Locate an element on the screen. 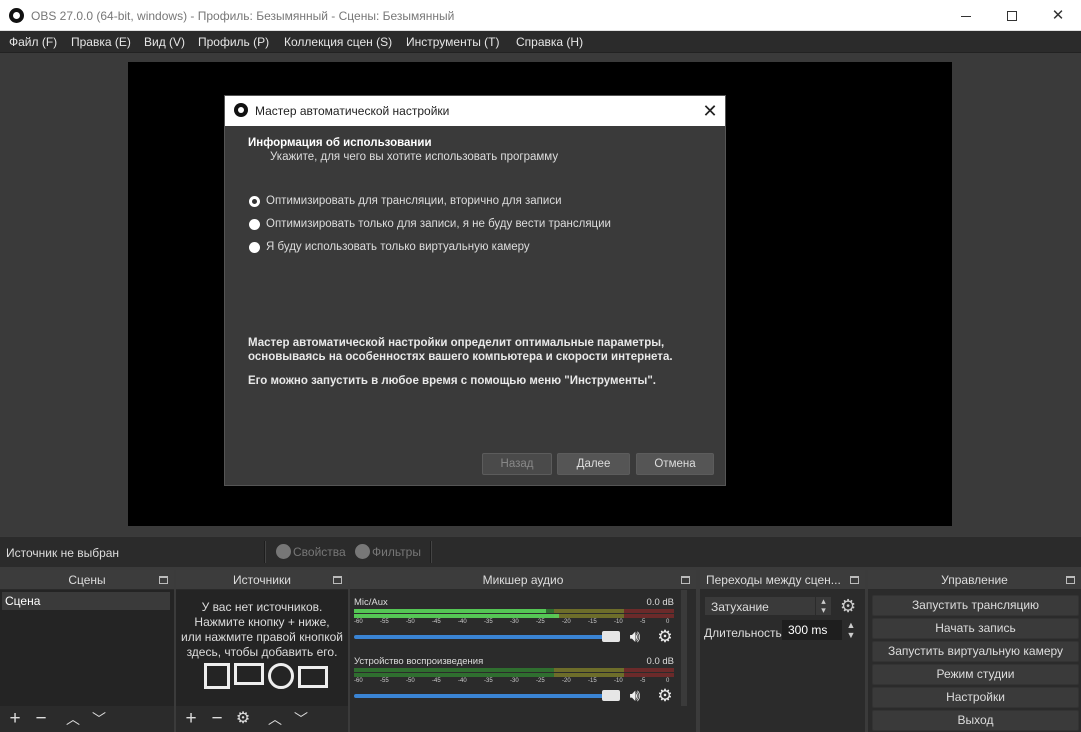 The width and height of the screenshot is (1081, 732). scene-list-item: Сцена is located at coordinates (86, 601).